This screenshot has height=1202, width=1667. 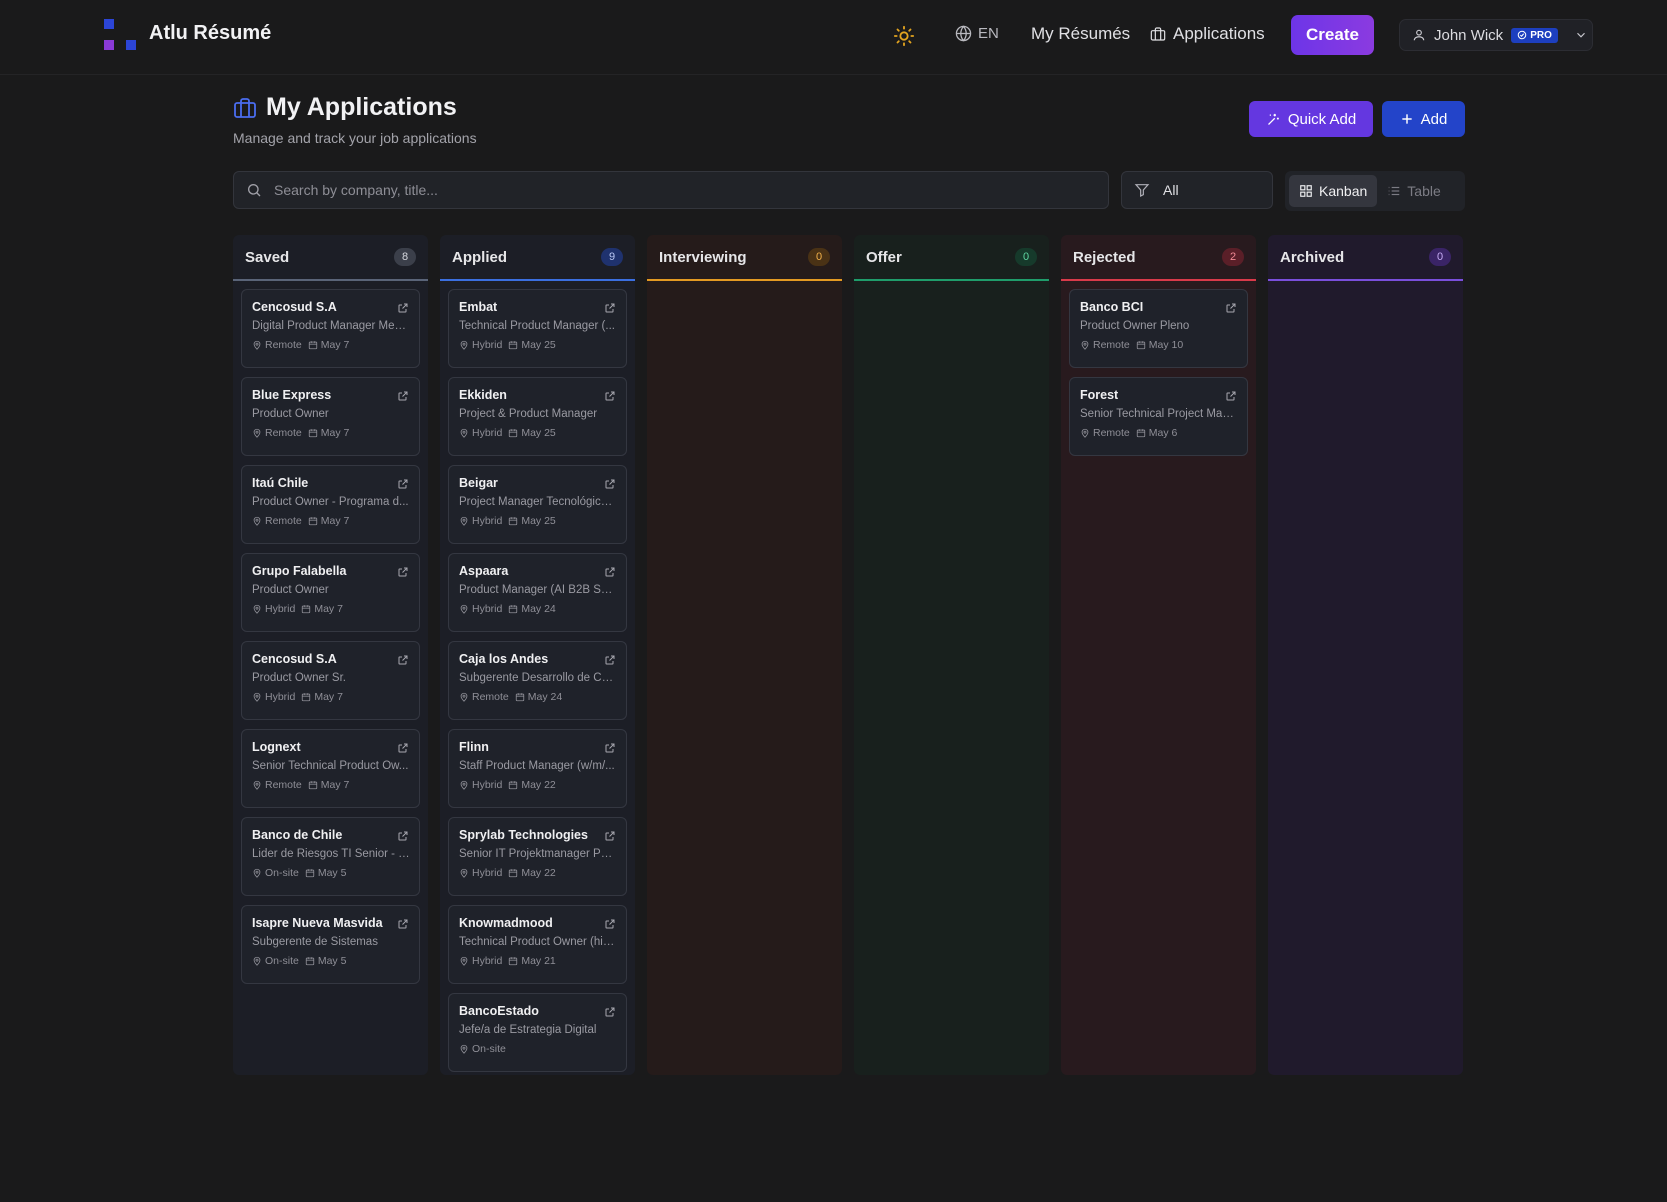 I want to click on application-card: Blue Express Product Owner Remote May 7, so click(x=330, y=416).